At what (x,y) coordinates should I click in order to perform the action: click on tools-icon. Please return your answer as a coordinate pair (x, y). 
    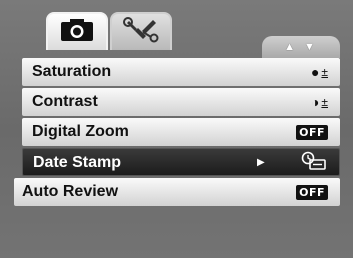
    Looking at the image, I should click on (141, 32).